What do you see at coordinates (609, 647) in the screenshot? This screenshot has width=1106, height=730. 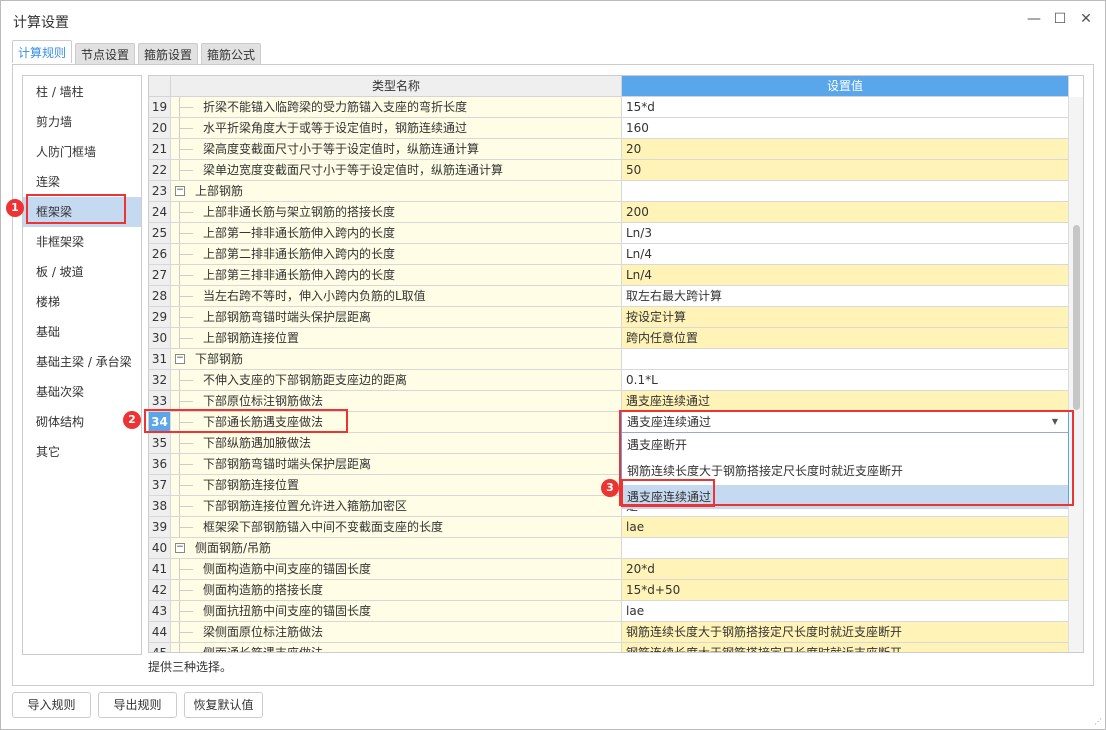 I see `table-row: 45 侧面通长筋遇支座做法 钢筋连续长度大于钢筋搭接定尺长度时就近支座断开` at bounding box center [609, 647].